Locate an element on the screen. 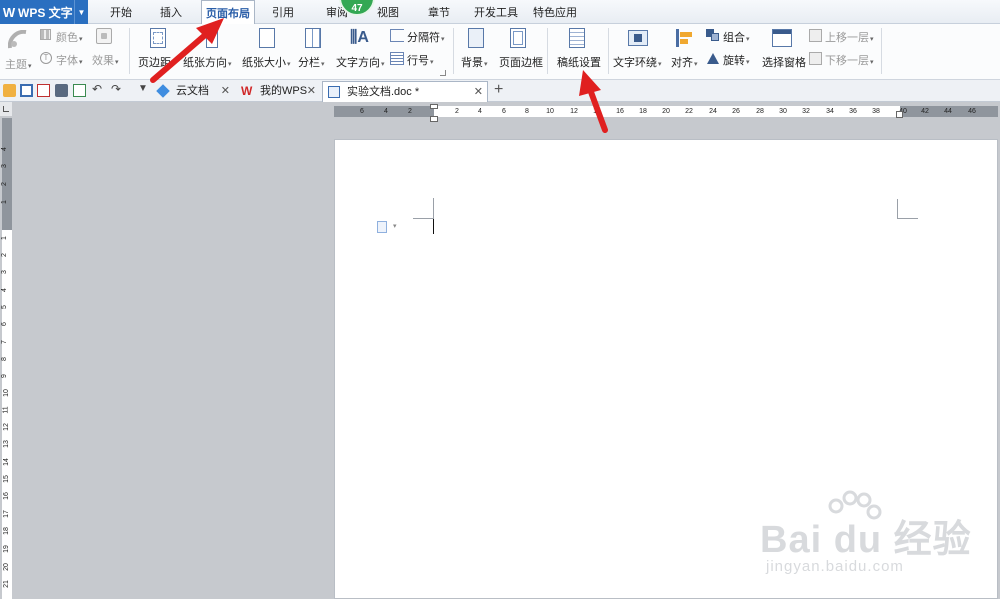  vertical-ruler-text-area is located at coordinates (7, 414).